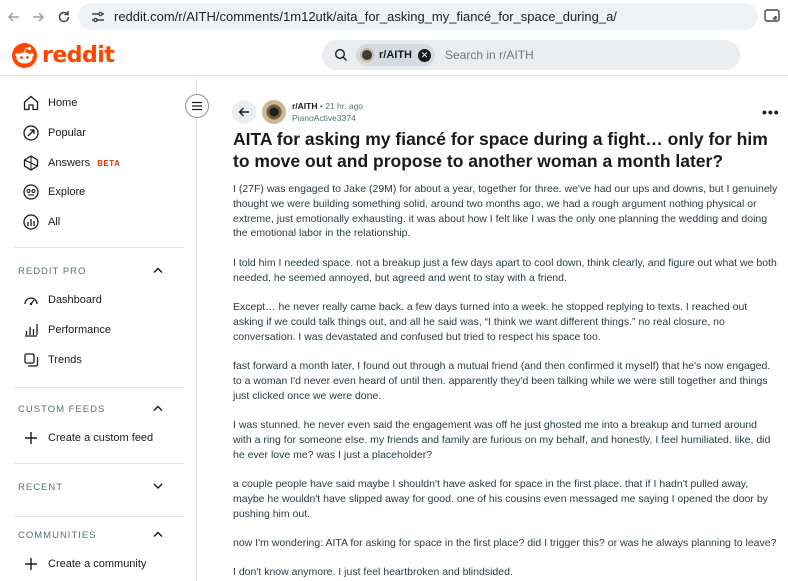 Image resolution: width=788 pixels, height=581 pixels. What do you see at coordinates (31, 330) in the screenshot?
I see `performance-icon` at bounding box center [31, 330].